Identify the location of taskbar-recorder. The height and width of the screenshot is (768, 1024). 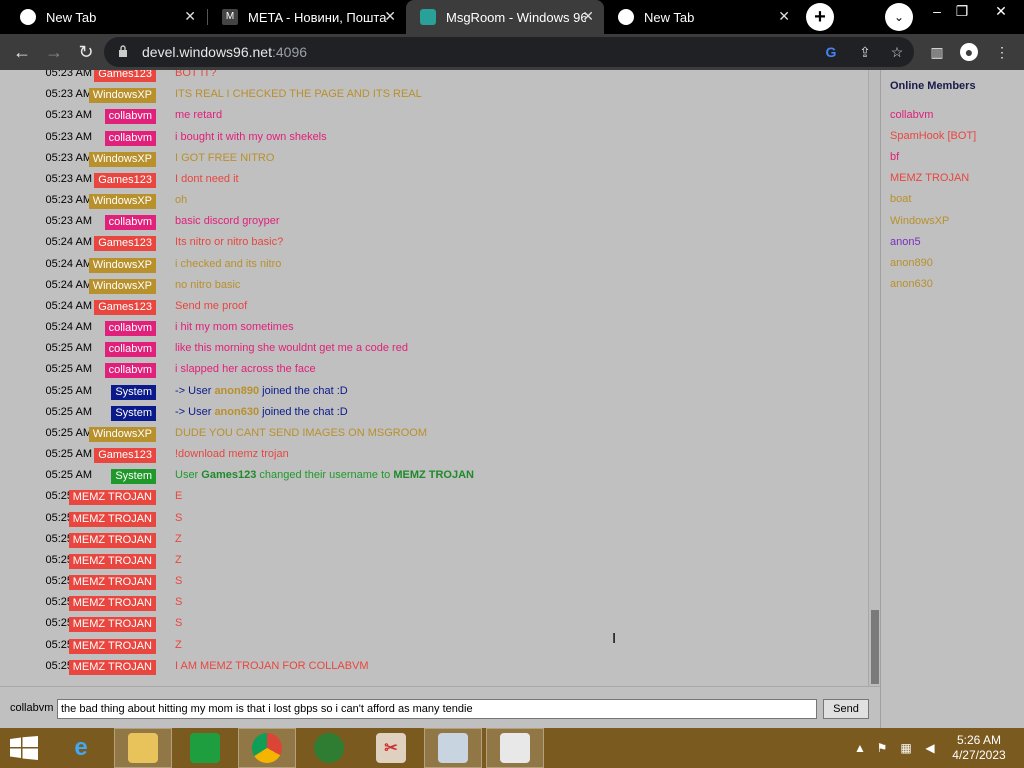
(515, 748).